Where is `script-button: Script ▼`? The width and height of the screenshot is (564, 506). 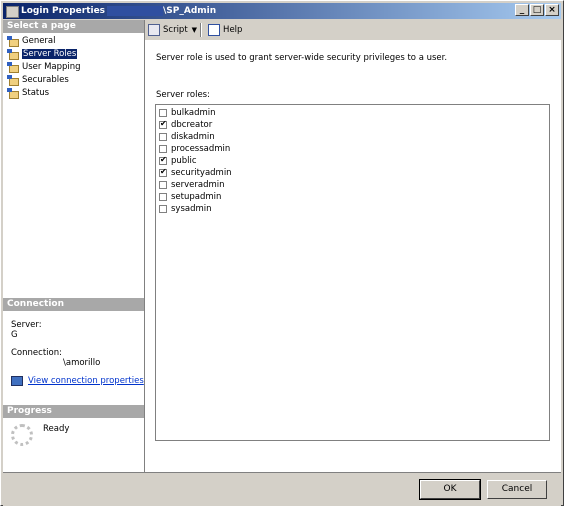
script-button: Script ▼ is located at coordinates (172, 30).